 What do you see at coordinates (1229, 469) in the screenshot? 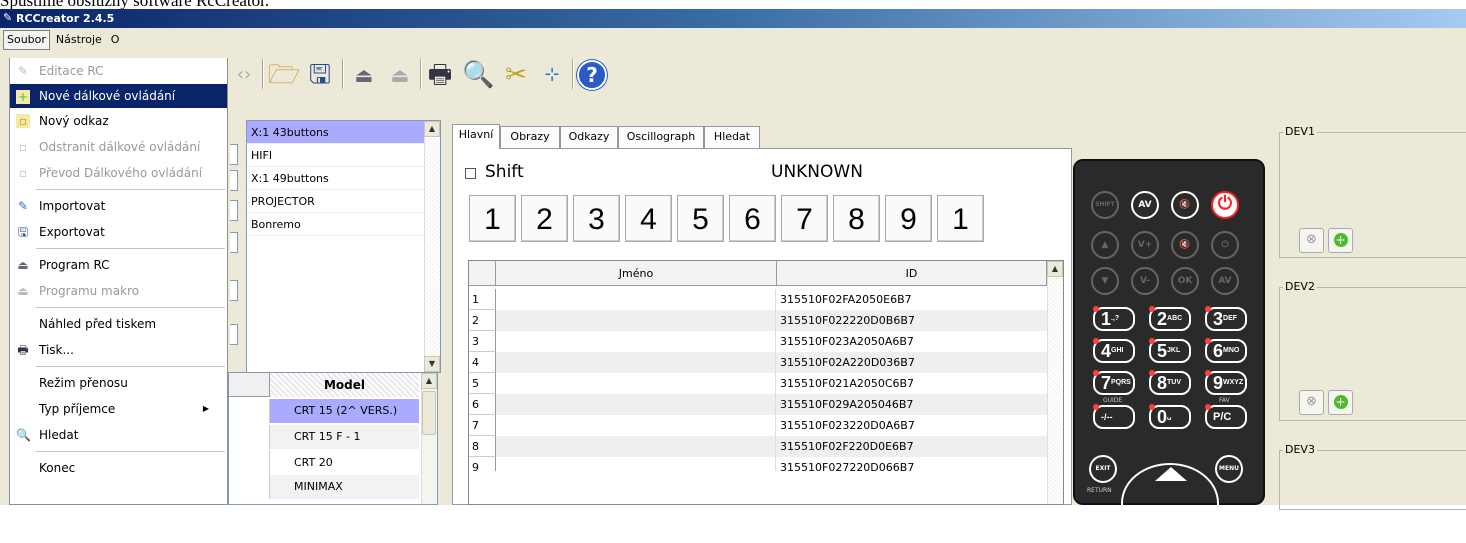
I see `remote-menu-button: MENU` at bounding box center [1229, 469].